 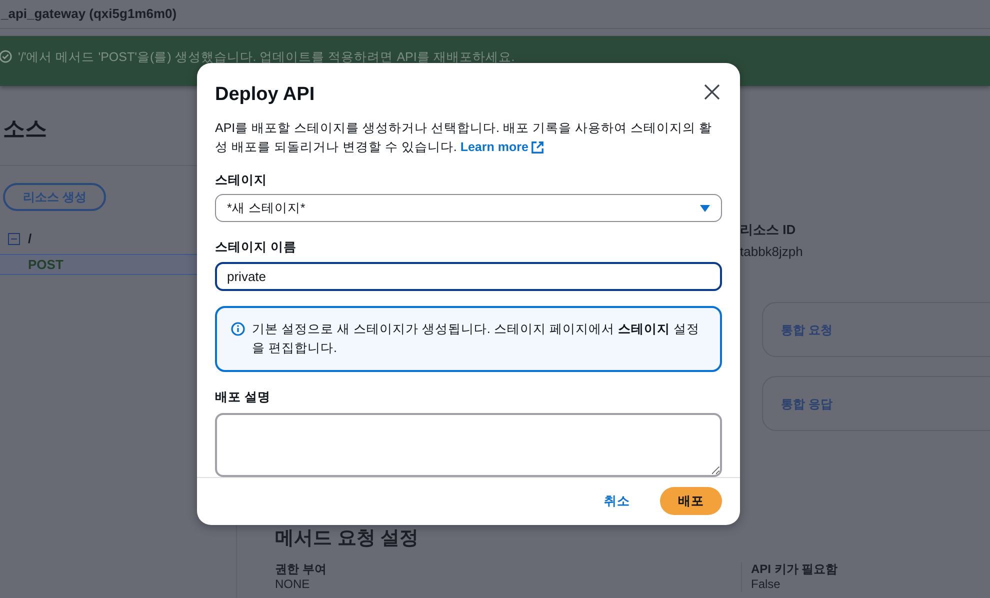 What do you see at coordinates (256, 247) in the screenshot?
I see `stage-name-label: 스테이지 이름` at bounding box center [256, 247].